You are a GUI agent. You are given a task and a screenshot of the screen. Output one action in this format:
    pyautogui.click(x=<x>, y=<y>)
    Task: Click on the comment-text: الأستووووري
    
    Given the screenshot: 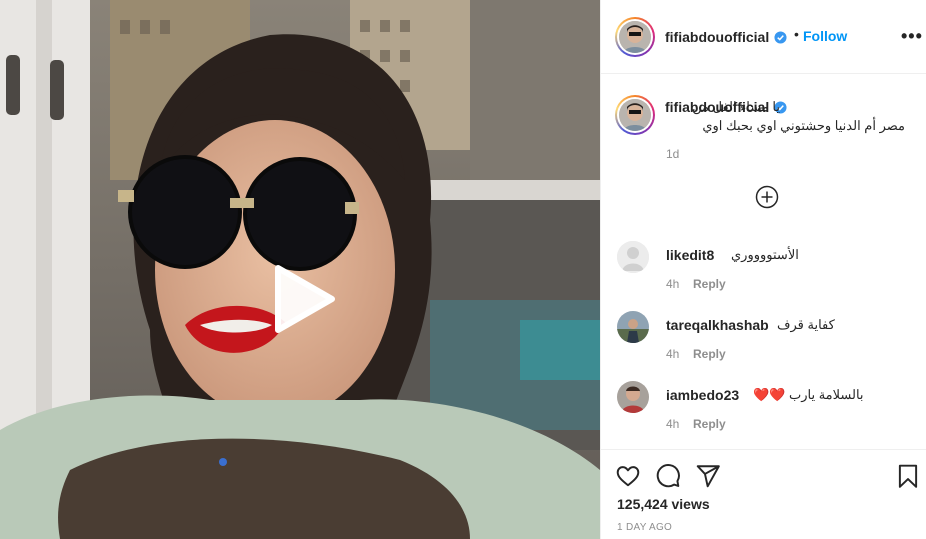 What is the action you would take?
    pyautogui.click(x=765, y=254)
    